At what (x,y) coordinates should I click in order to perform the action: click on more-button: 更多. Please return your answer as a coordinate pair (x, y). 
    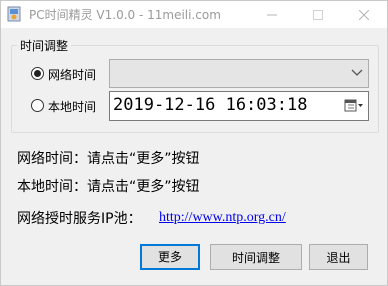
    Looking at the image, I should click on (170, 257).